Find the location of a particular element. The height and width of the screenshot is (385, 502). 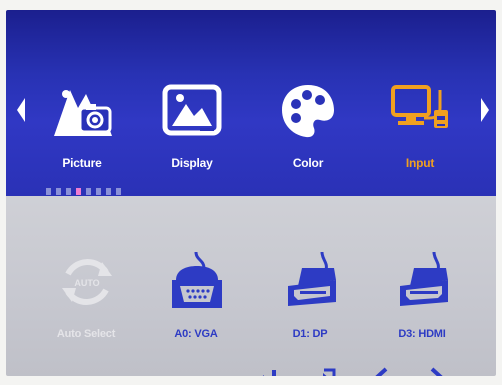

enter-icon is located at coordinates (267, 371).